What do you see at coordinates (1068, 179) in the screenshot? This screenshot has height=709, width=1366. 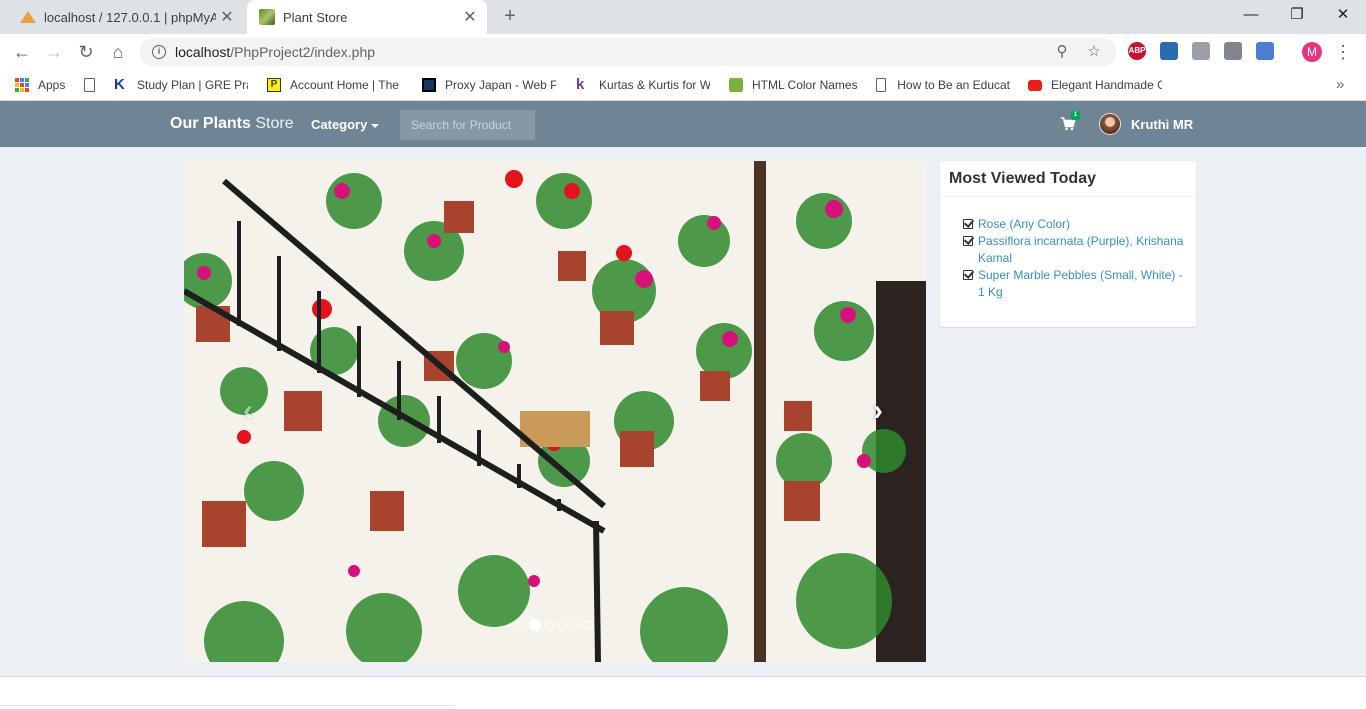 I see `most-viewed-title: Most Viewed Today` at bounding box center [1068, 179].